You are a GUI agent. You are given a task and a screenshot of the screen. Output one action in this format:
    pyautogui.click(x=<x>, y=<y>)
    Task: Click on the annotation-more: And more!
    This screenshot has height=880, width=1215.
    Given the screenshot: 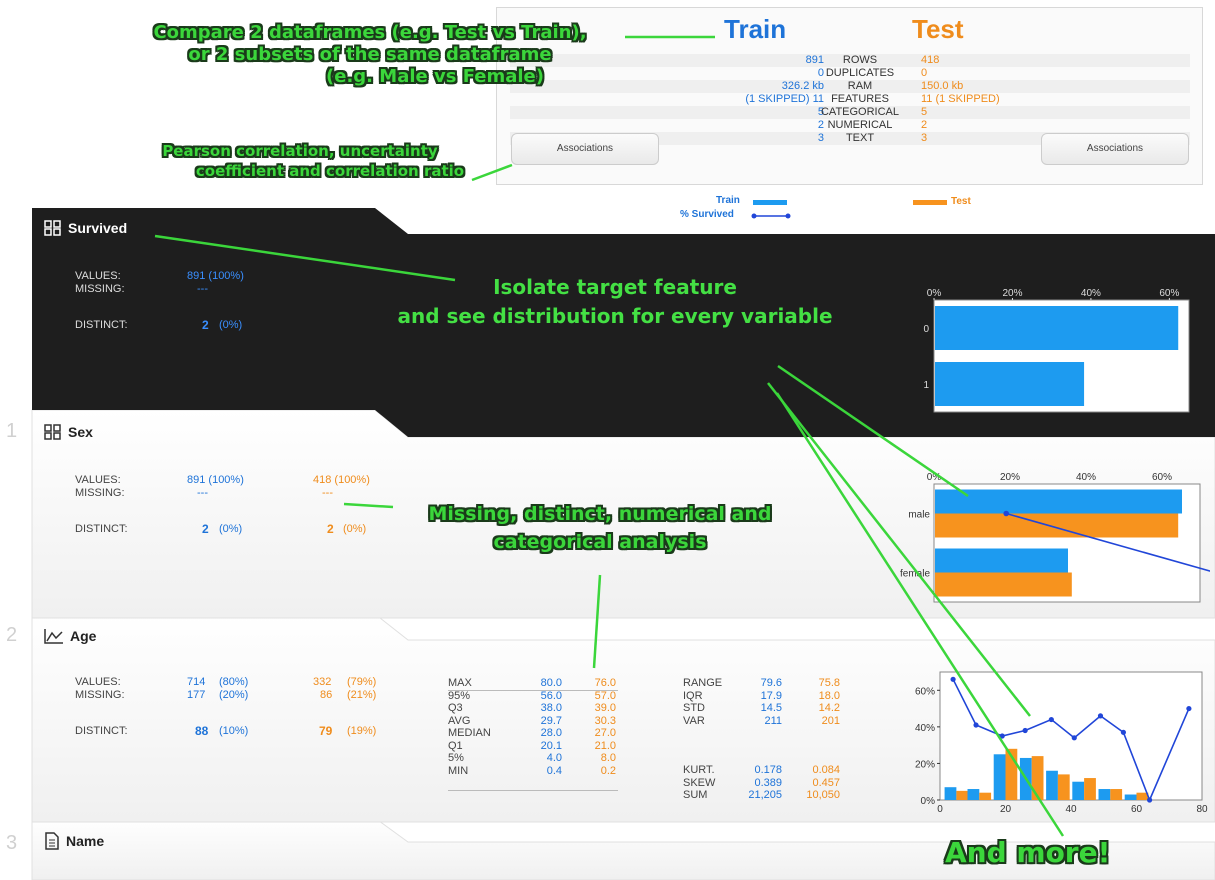 What is the action you would take?
    pyautogui.click(x=1028, y=852)
    